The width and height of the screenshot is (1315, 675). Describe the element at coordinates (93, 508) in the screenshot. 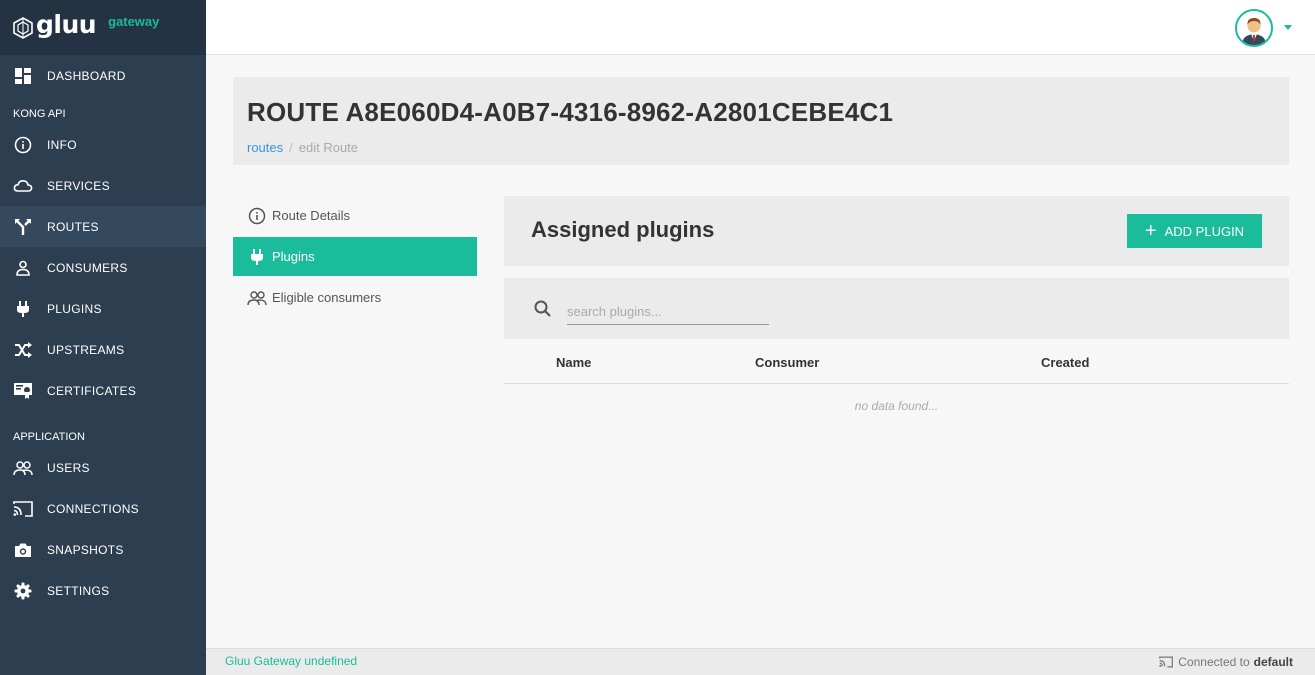

I see `sidebar-item-label: CONNECTIONS` at that location.